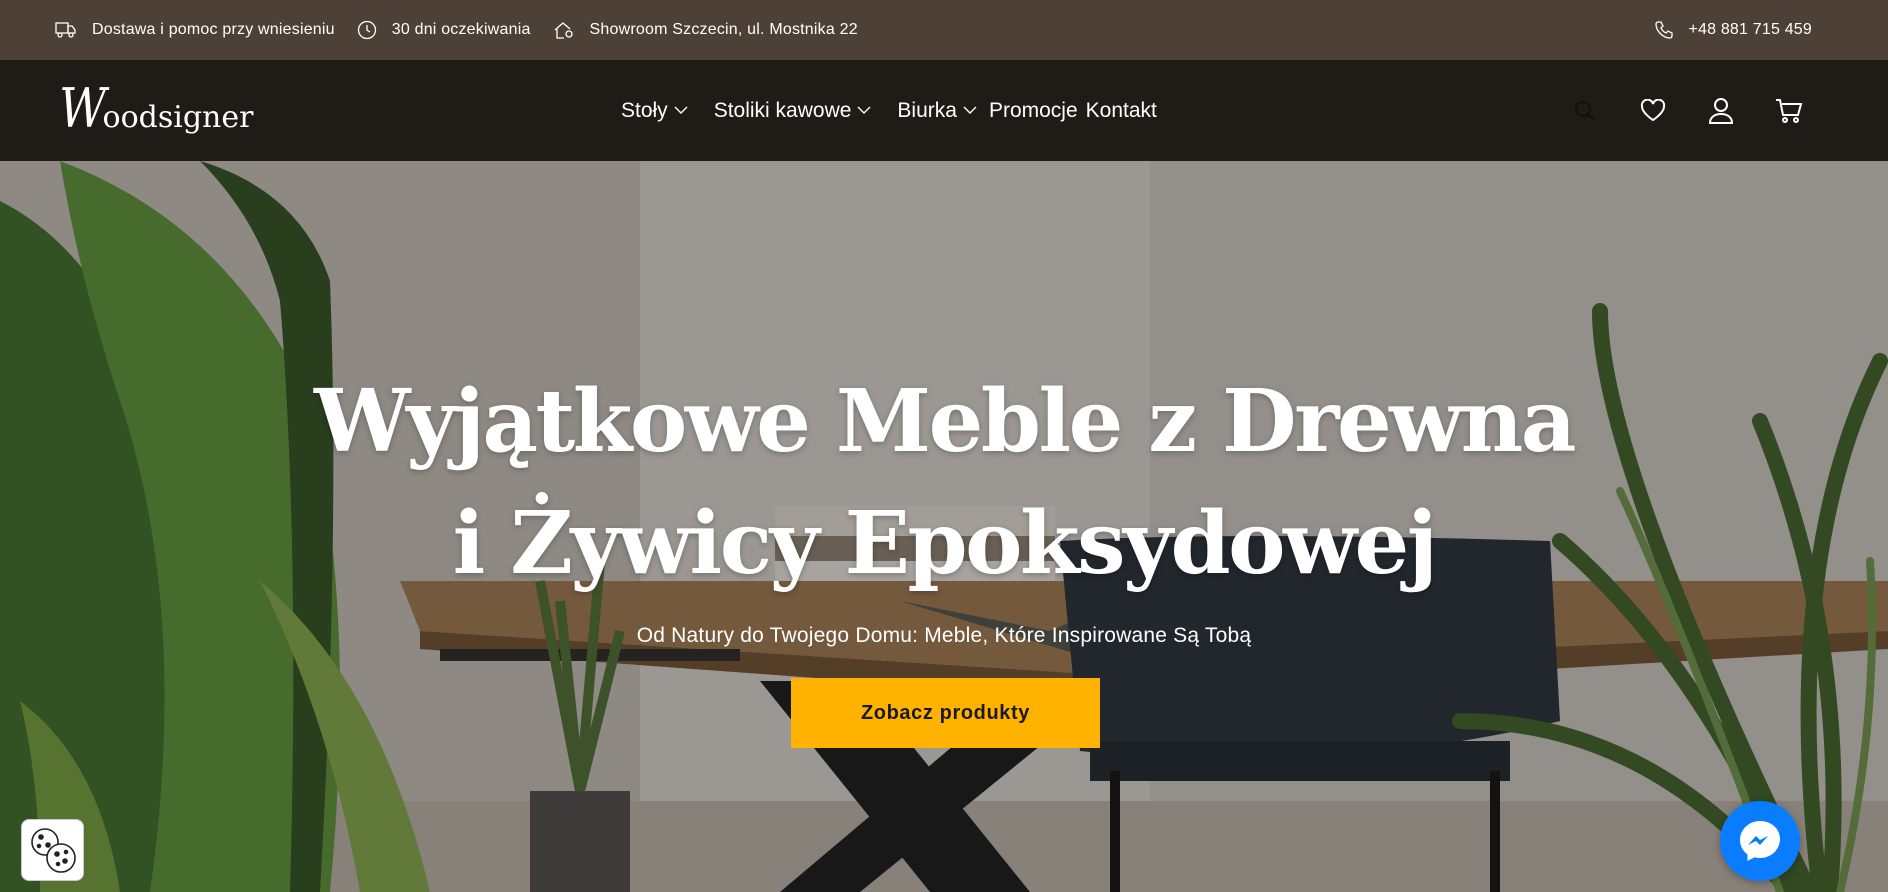 This screenshot has height=892, width=1888. I want to click on nav-item-kontakt: Kontakt, so click(1121, 111).